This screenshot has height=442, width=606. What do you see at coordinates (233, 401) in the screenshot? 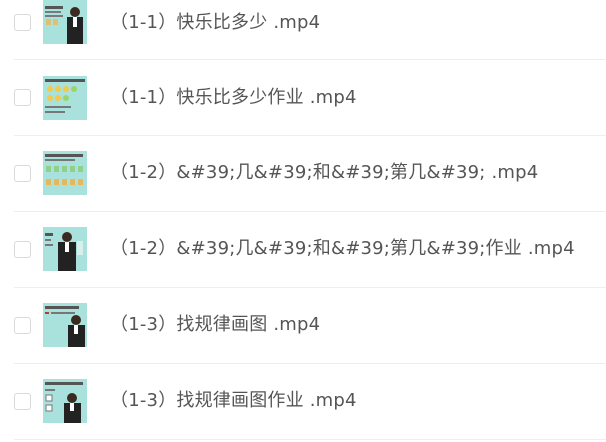
I see `file-name: （1-3）找规律画图作业 .mp4` at bounding box center [233, 401].